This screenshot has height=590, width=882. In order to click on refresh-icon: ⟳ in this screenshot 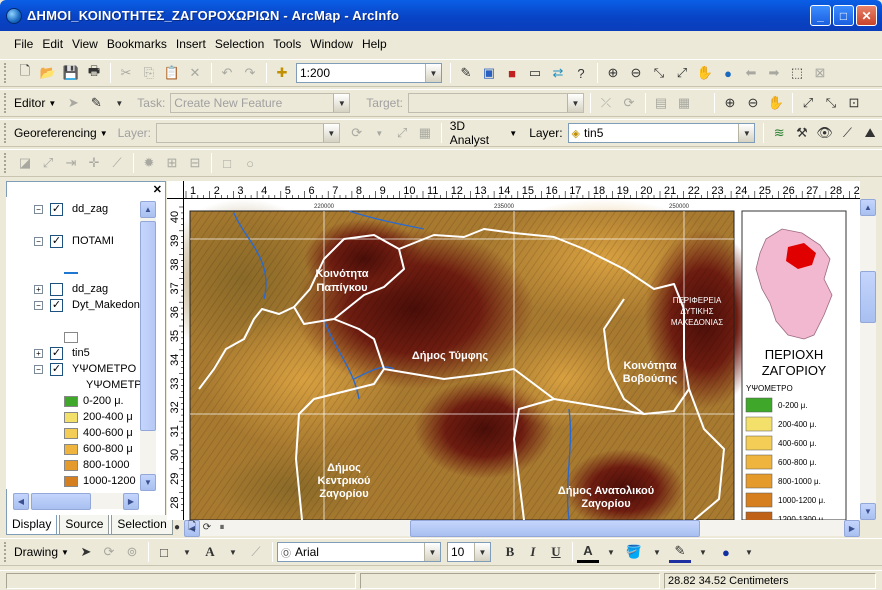, I will do `click(207, 527)`.